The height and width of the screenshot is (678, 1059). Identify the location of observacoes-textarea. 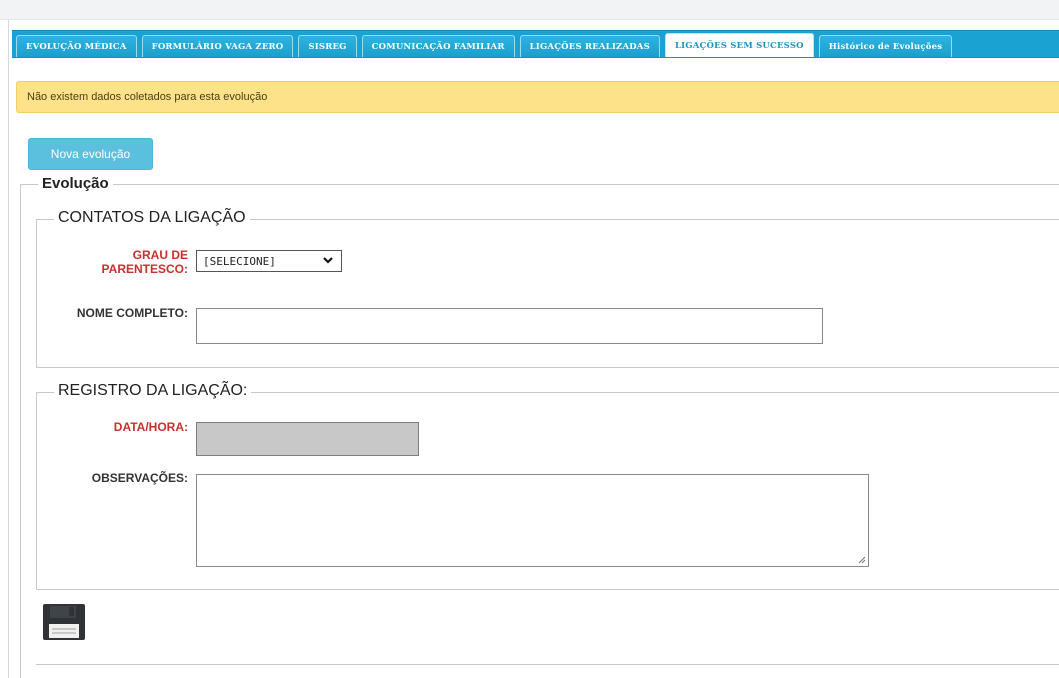
(532, 520).